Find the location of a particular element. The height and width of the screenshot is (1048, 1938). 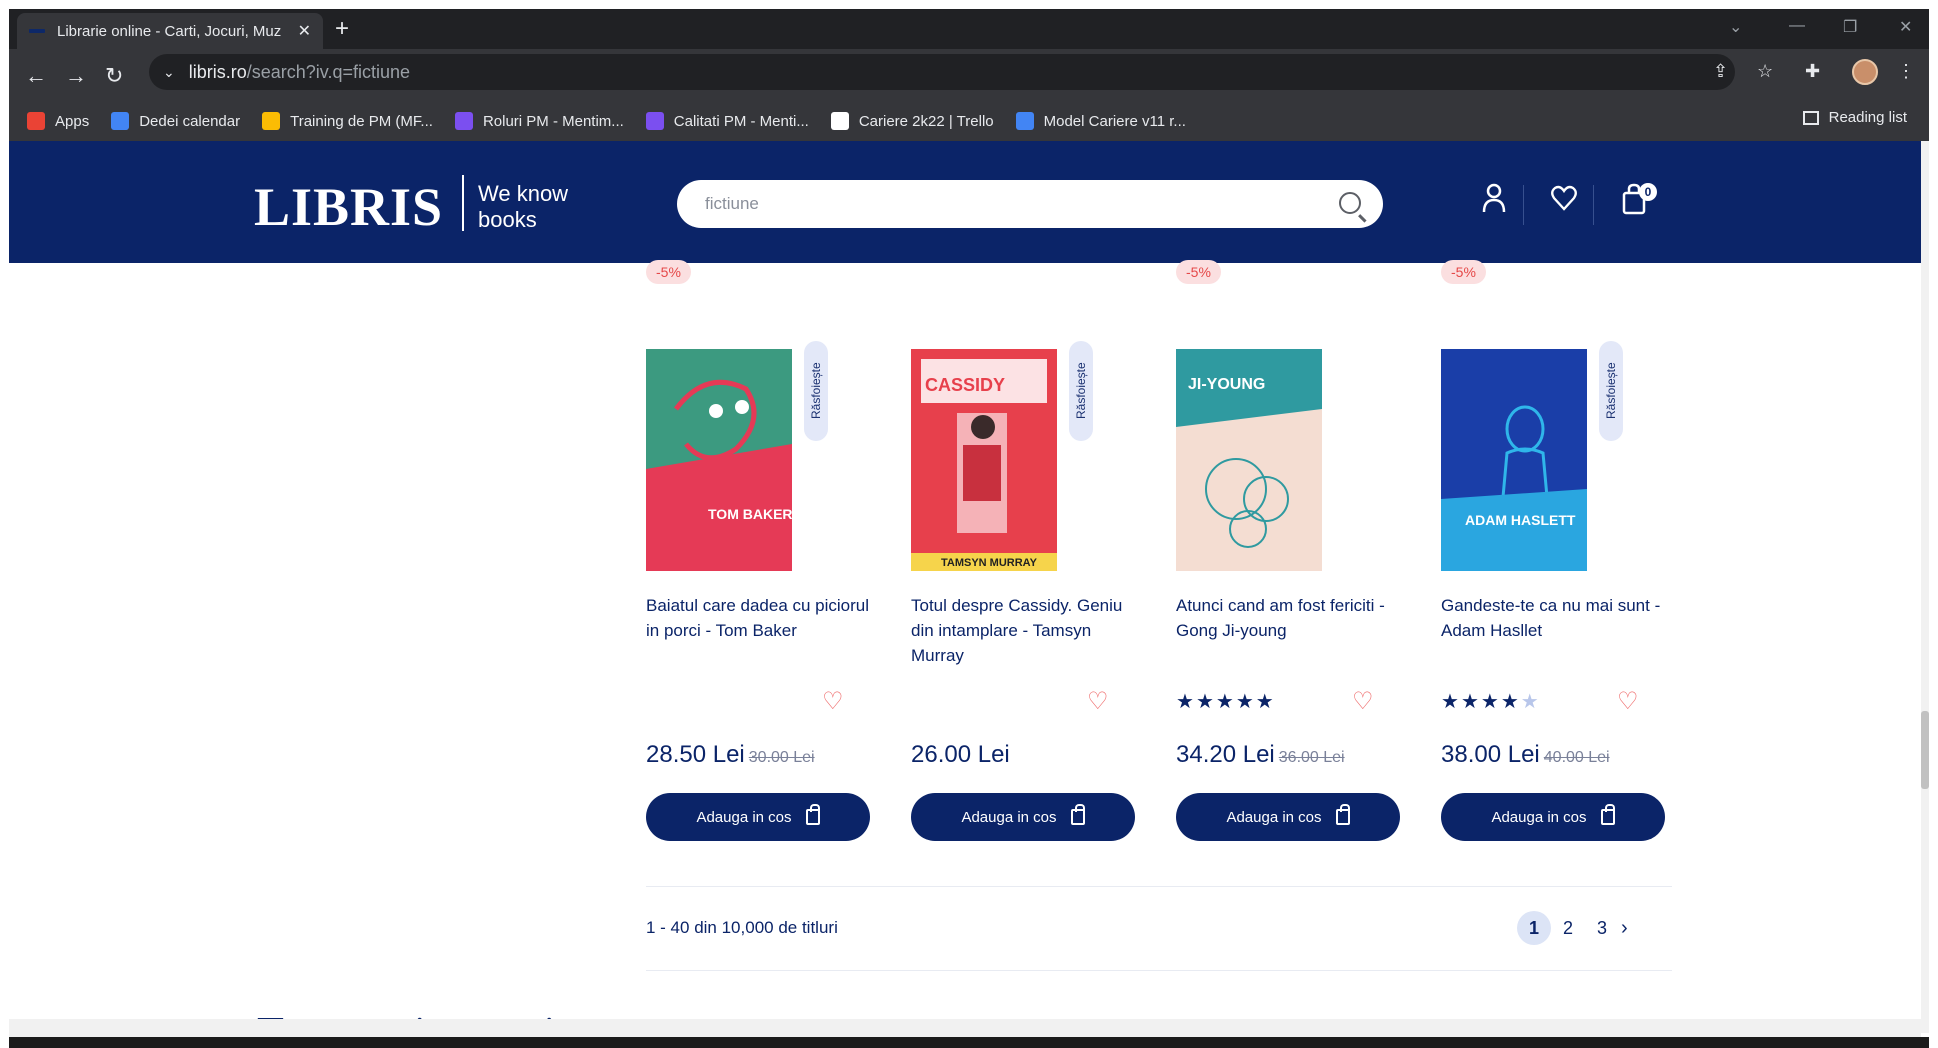

apps-grid-icon is located at coordinates (36, 121).